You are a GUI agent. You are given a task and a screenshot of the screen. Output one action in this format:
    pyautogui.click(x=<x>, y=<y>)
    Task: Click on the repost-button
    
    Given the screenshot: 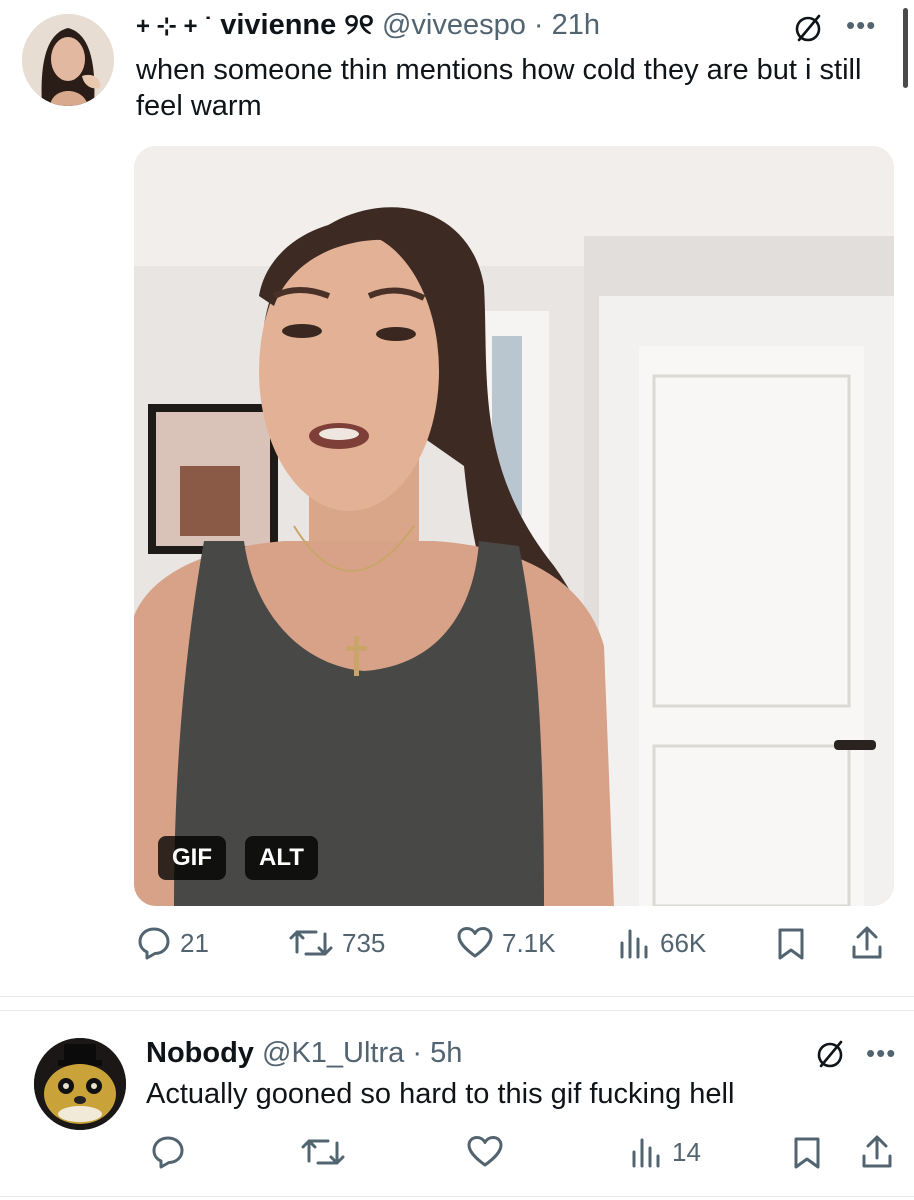 What is the action you would take?
    pyautogui.click(x=323, y=1152)
    